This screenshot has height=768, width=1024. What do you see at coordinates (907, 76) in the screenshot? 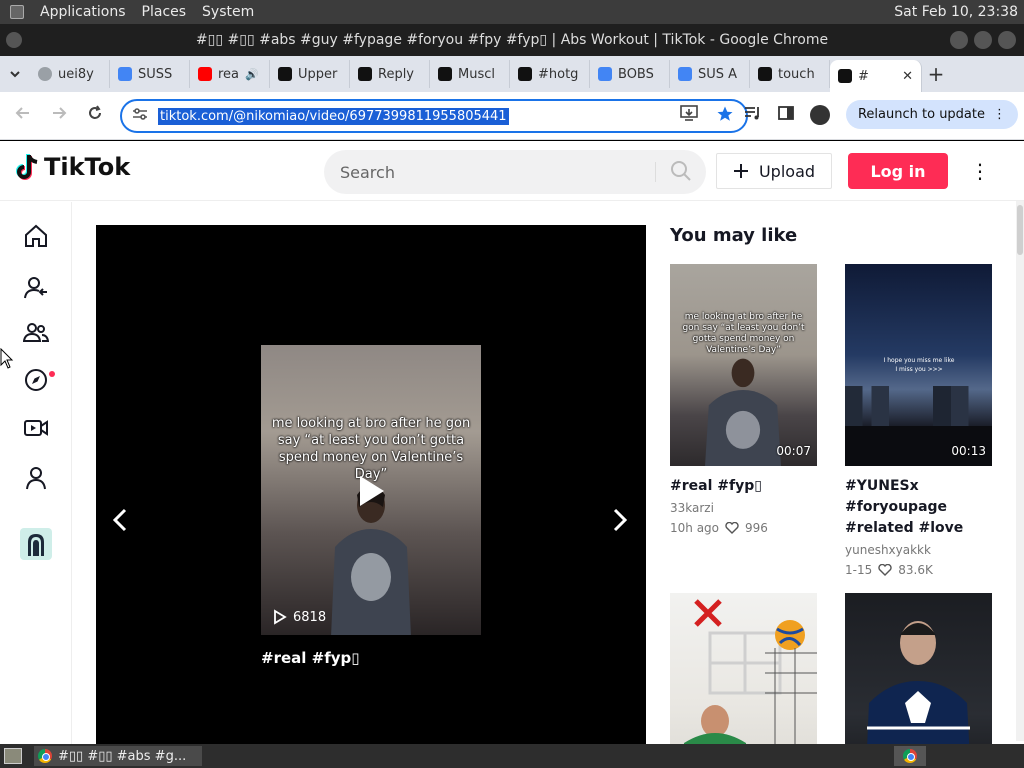
I see `close-tab-icon: ✕` at bounding box center [907, 76].